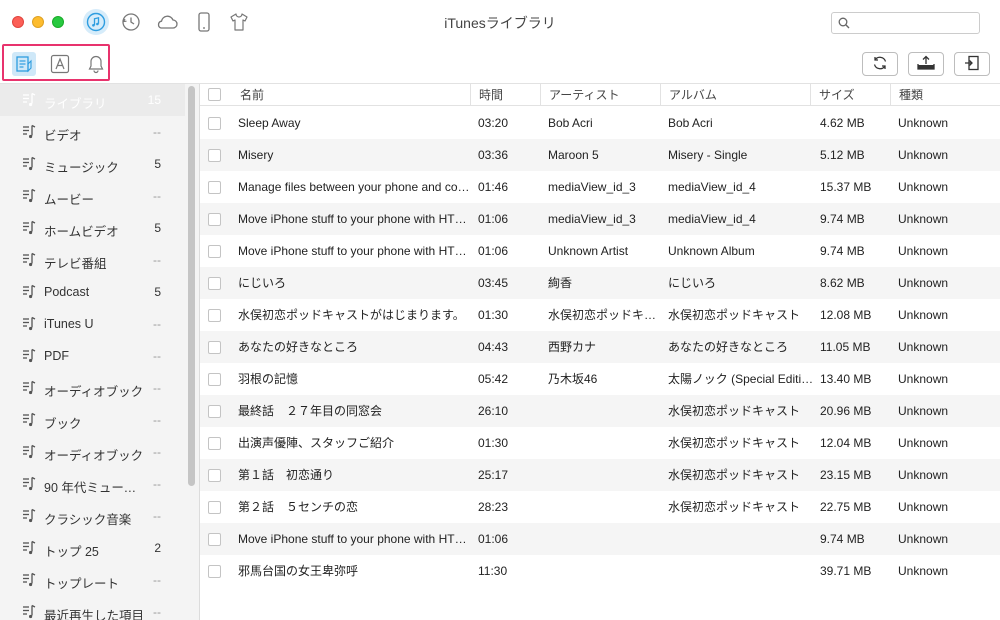 Image resolution: width=1000 pixels, height=620 pixels. Describe the element at coordinates (600, 475) in the screenshot. I see `table-row: 第１話 初恋通り 25:17 水俣初恋ポッドキャスト 23.15 MB Unknown` at that location.